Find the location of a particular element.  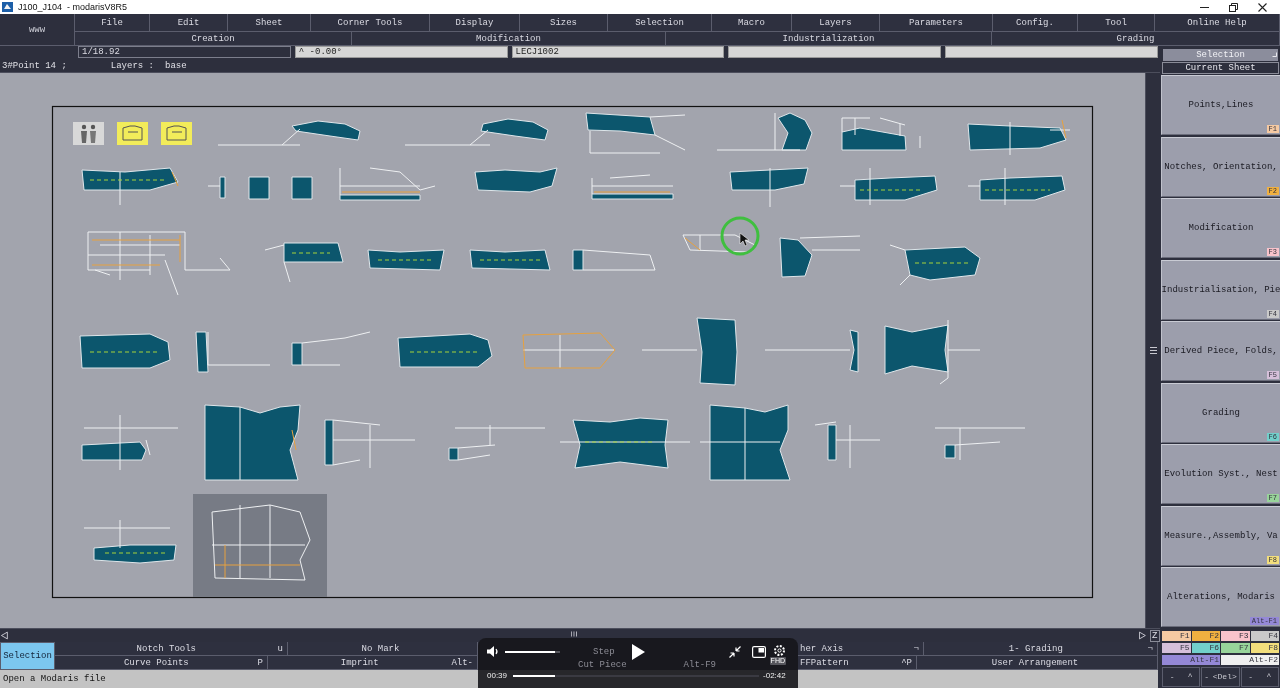

function-key: F2 is located at coordinates (1205, 635).